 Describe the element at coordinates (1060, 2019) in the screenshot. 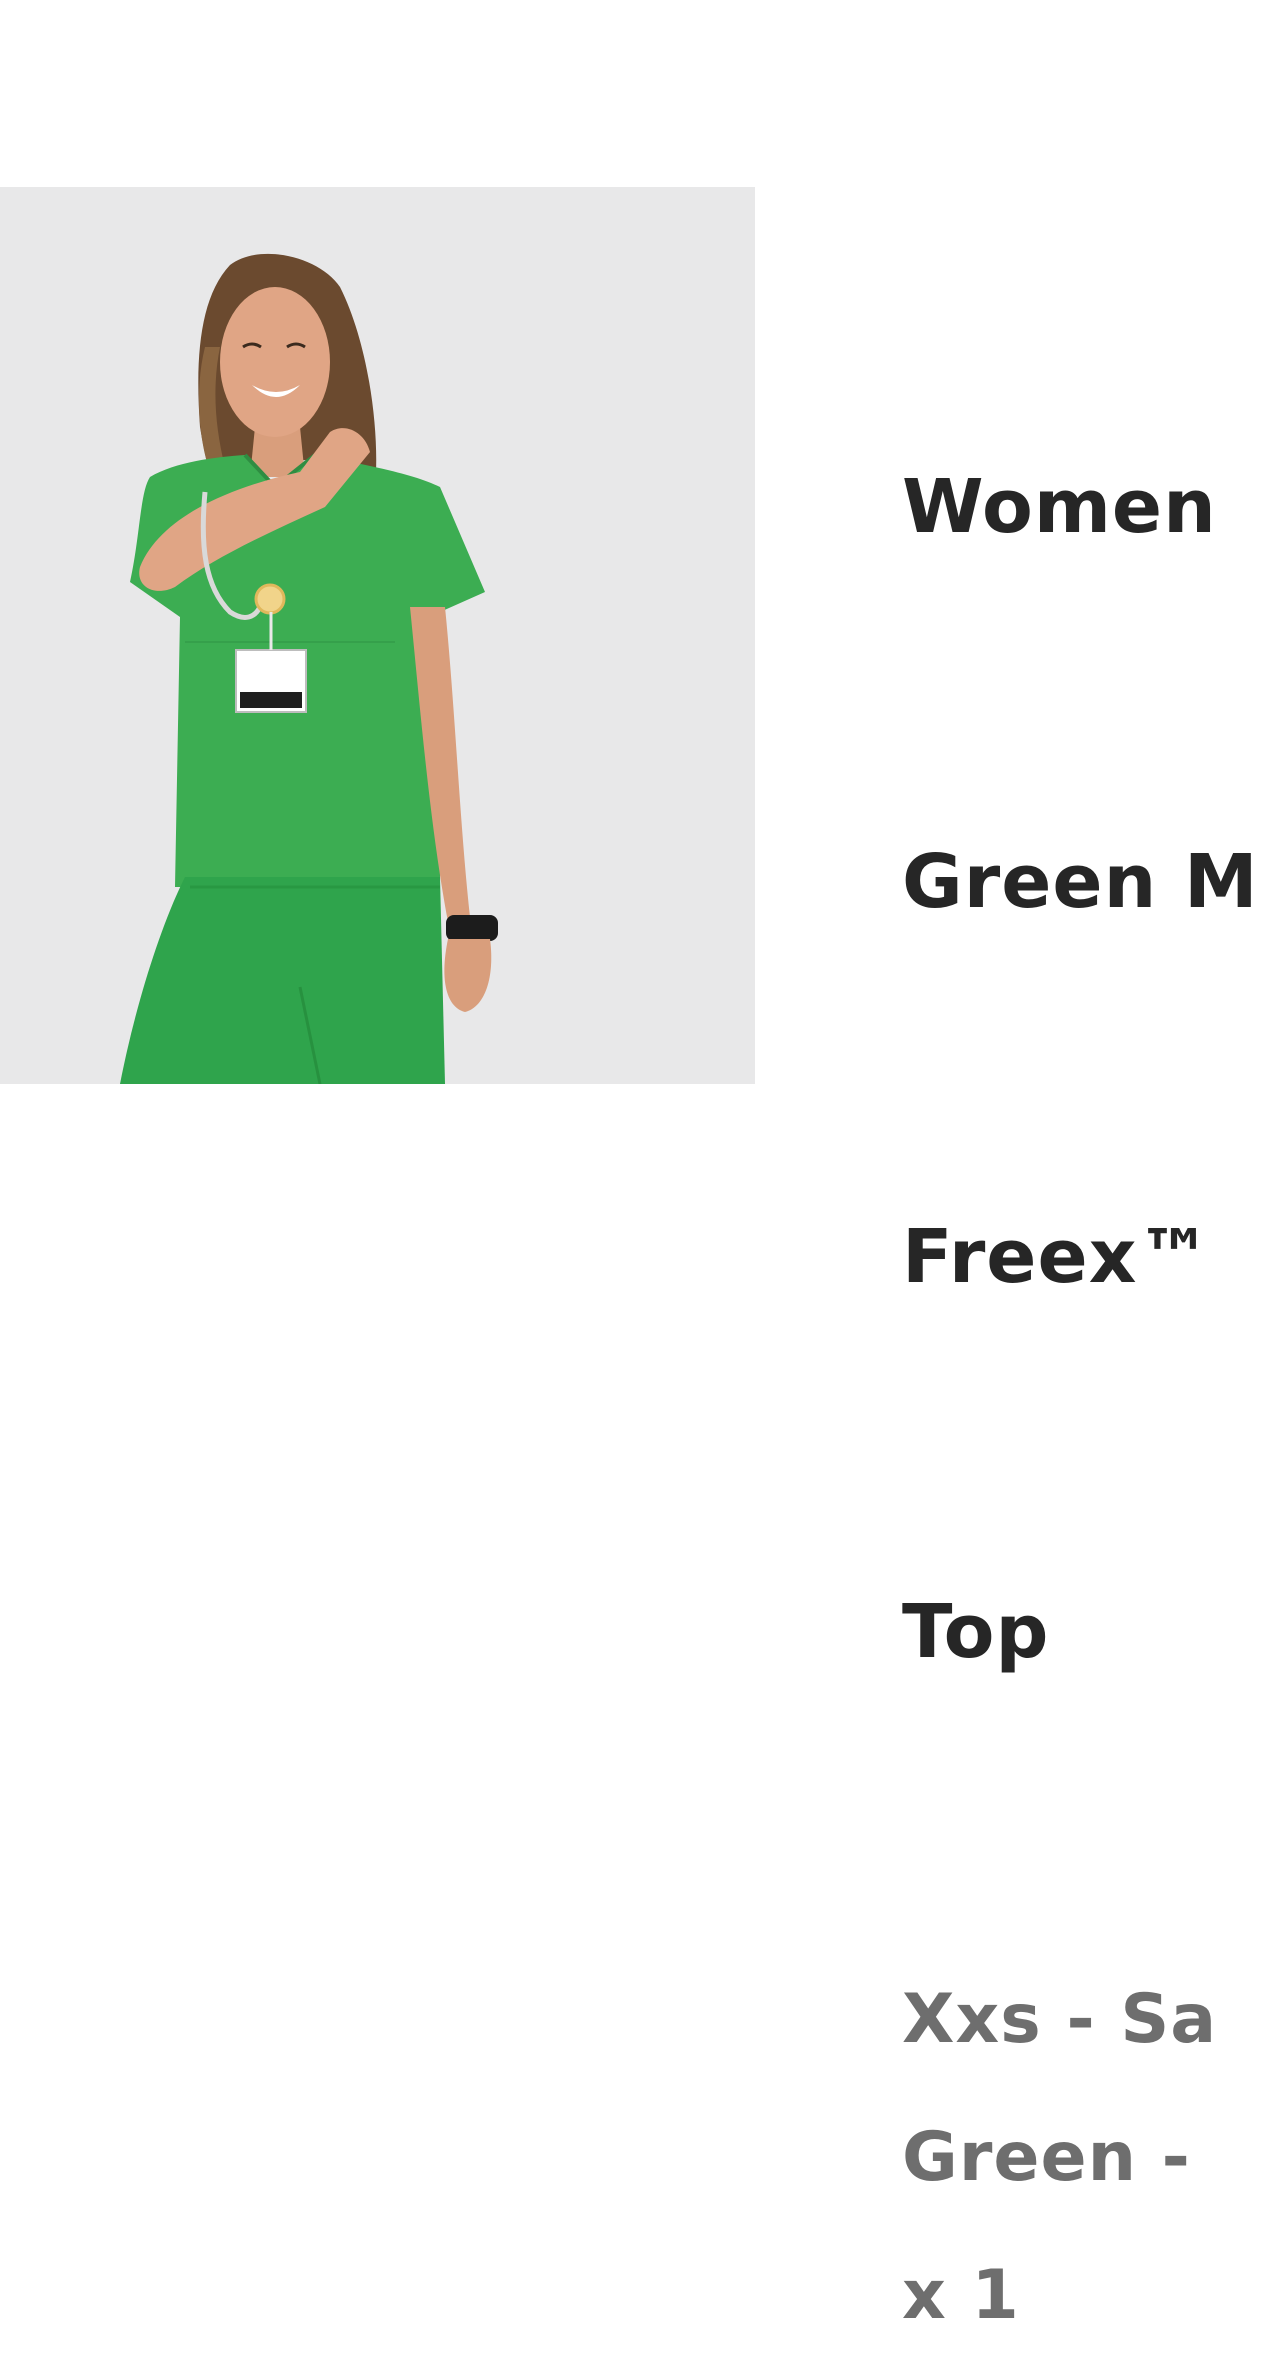

I see `product-size: Xxs - Sa` at that location.